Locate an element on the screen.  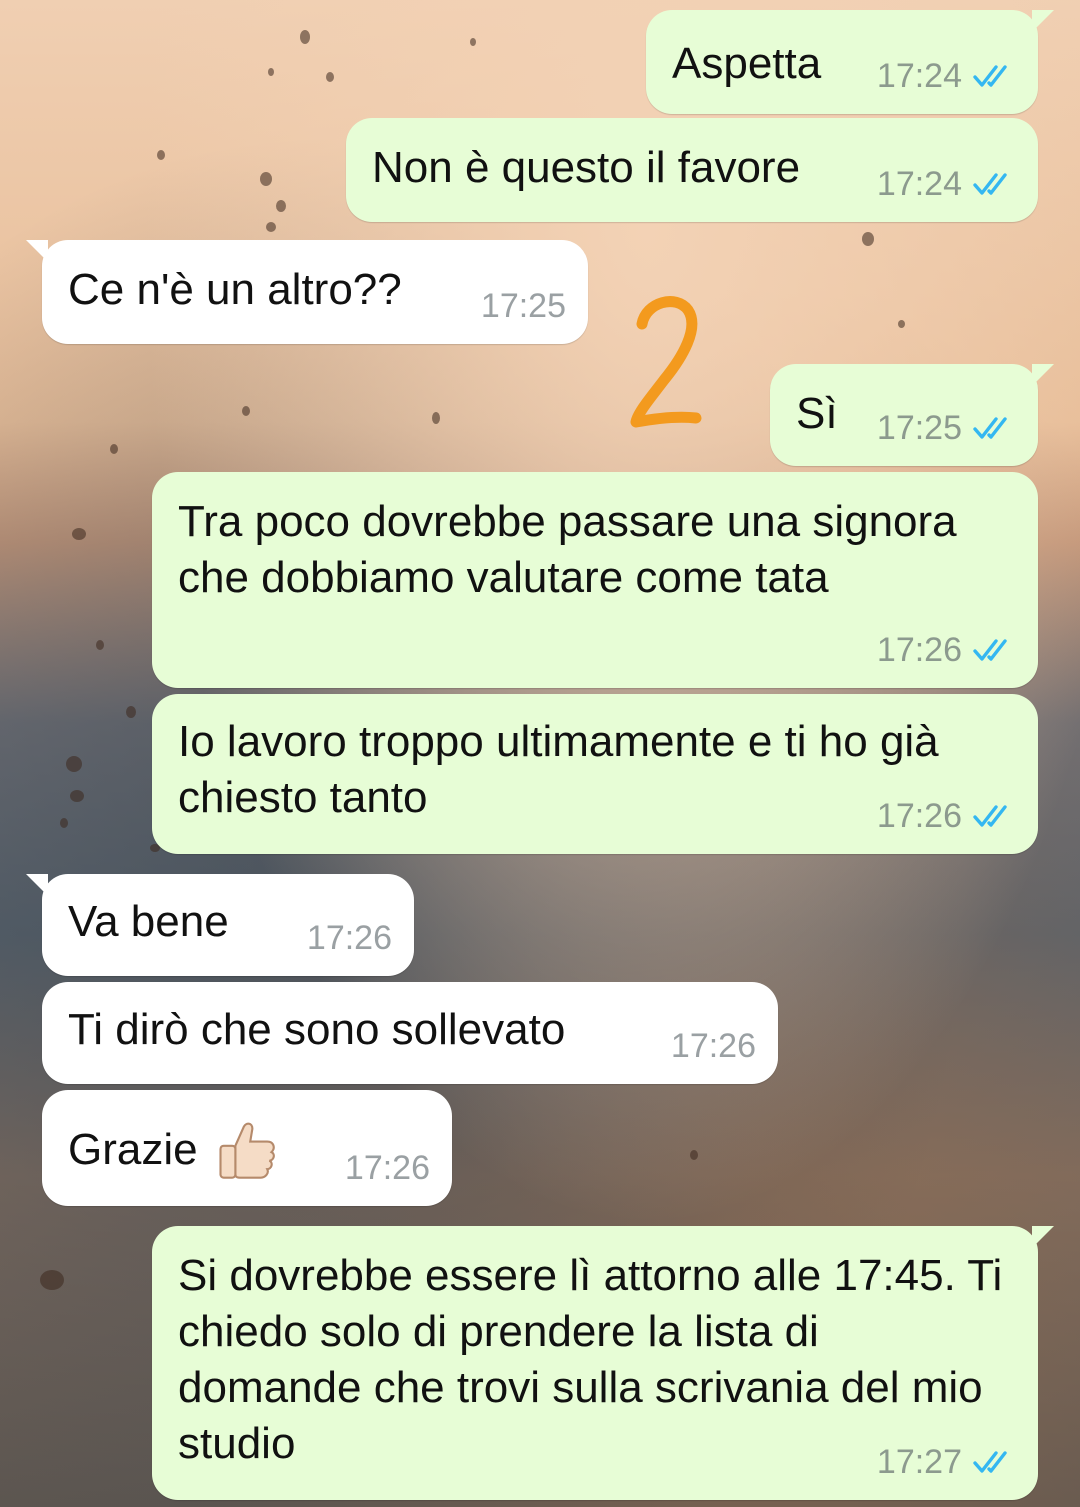
message-bubble-outgoing: Aspetta 17:24 is located at coordinates (850, 62).